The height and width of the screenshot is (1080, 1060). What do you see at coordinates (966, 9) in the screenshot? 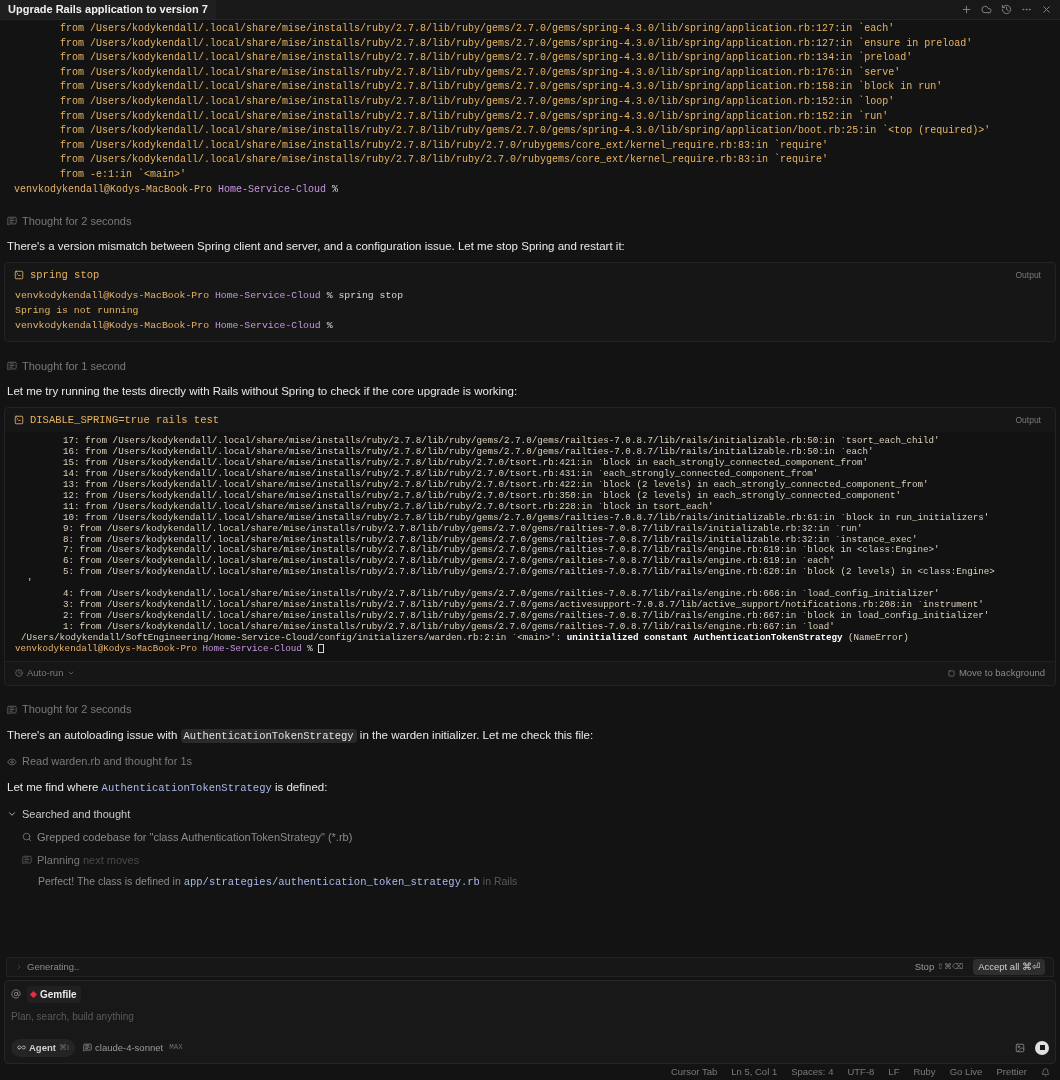
I see `add-icon` at bounding box center [966, 9].